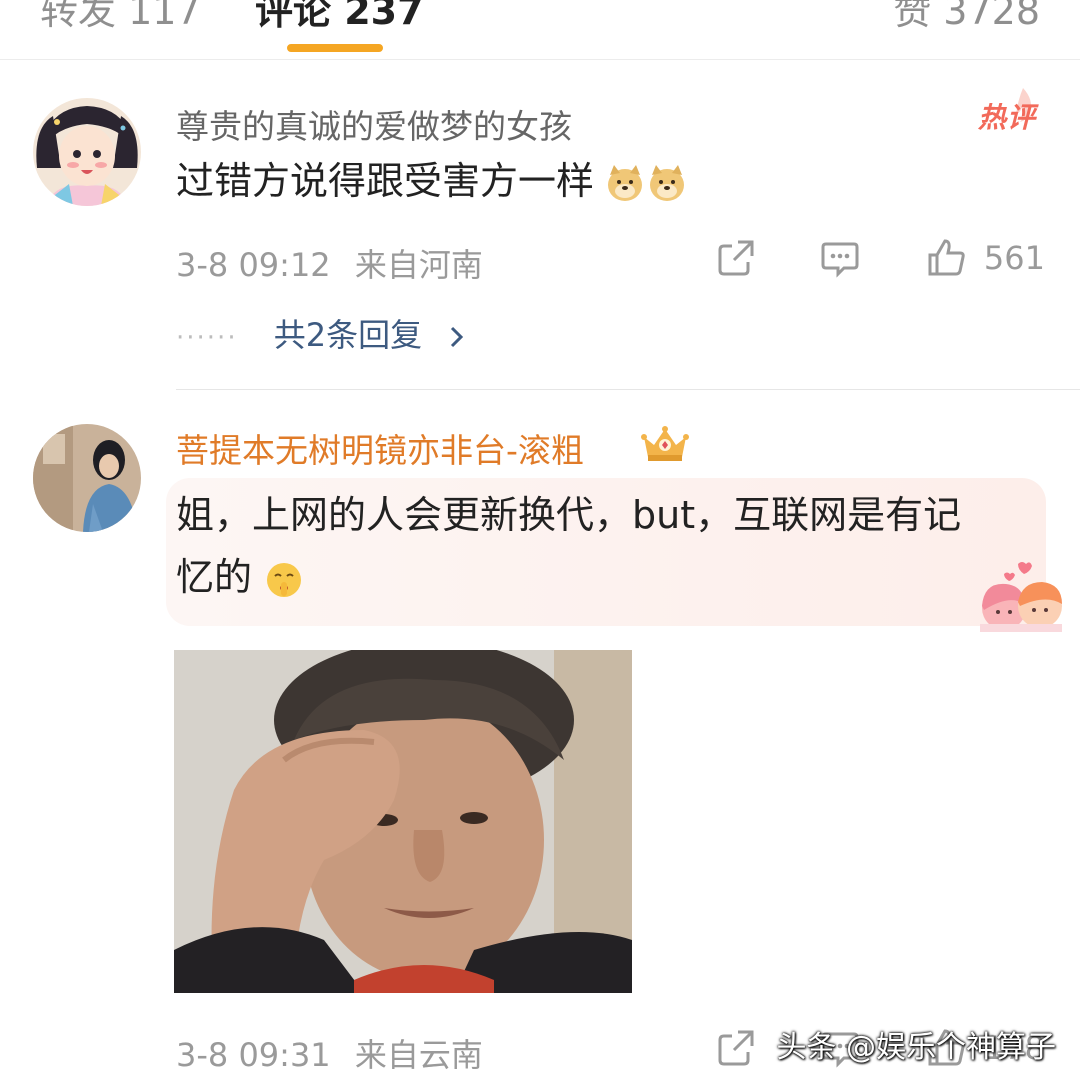 This screenshot has width=1080, height=1077. What do you see at coordinates (628, 389) in the screenshot?
I see `divider` at bounding box center [628, 389].